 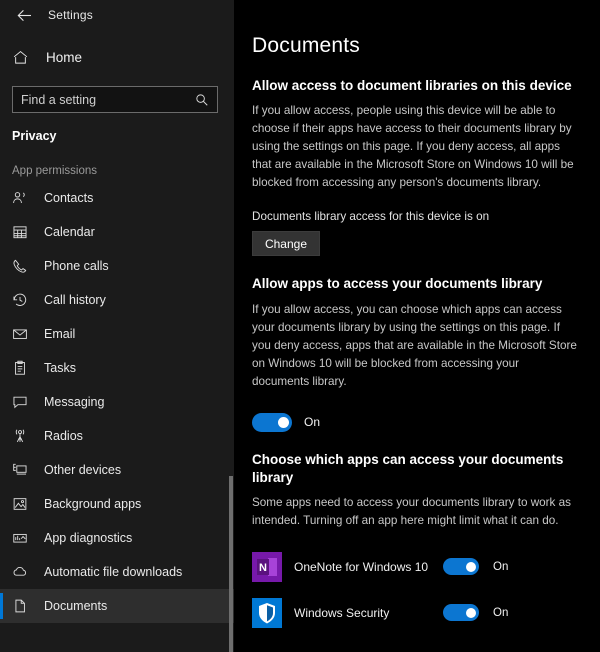 I want to click on list-item: Windows Security On, so click(x=415, y=612).